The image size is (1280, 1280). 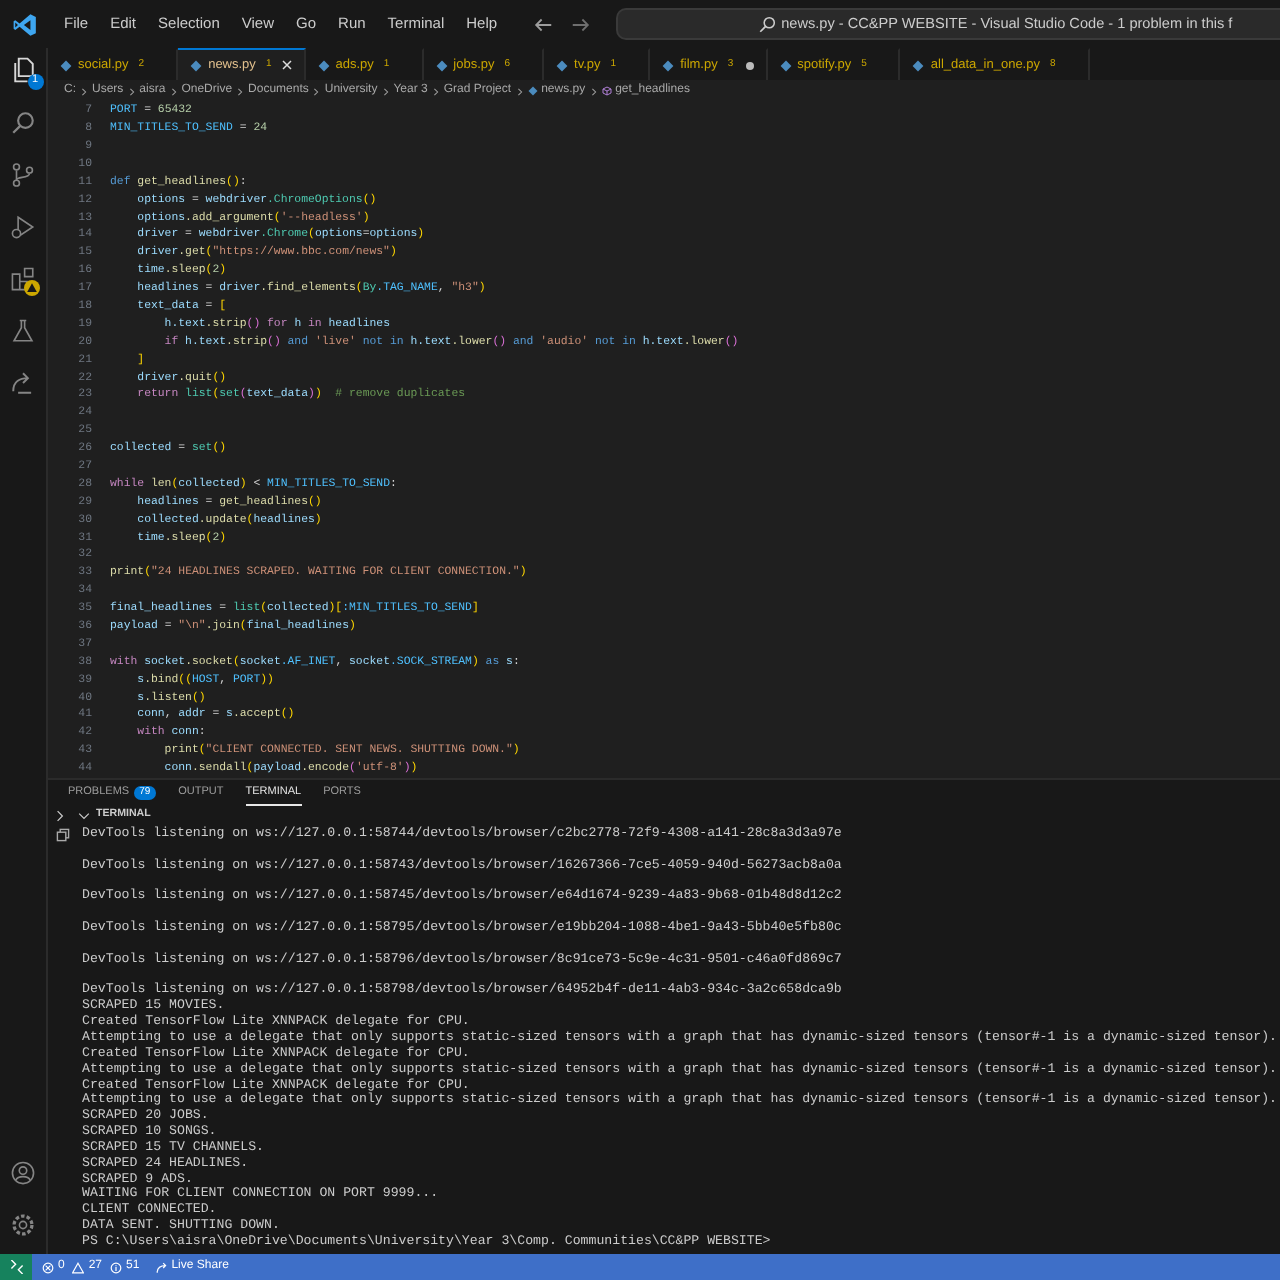 I want to click on flask-icon, so click(x=23, y=331).